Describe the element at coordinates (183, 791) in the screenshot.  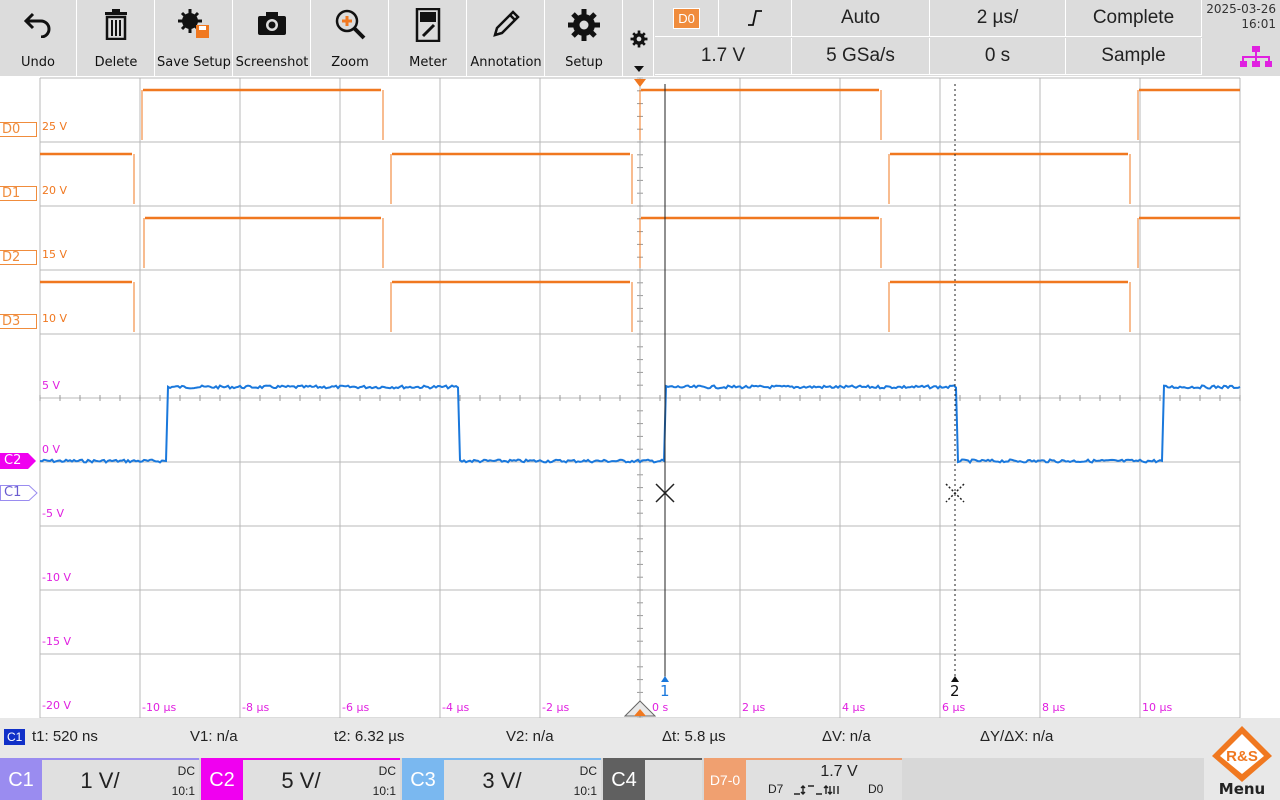
I see `c1-probe: 10:1` at that location.